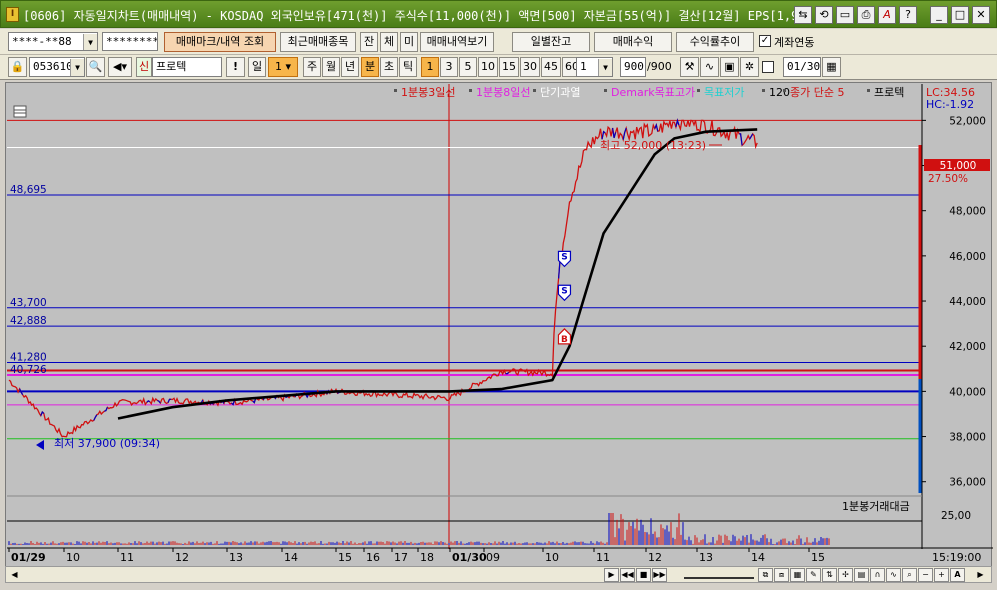 The height and width of the screenshot is (590, 997). Describe the element at coordinates (28, 321) in the screenshot. I see `reference-line-label: 42,888` at that location.